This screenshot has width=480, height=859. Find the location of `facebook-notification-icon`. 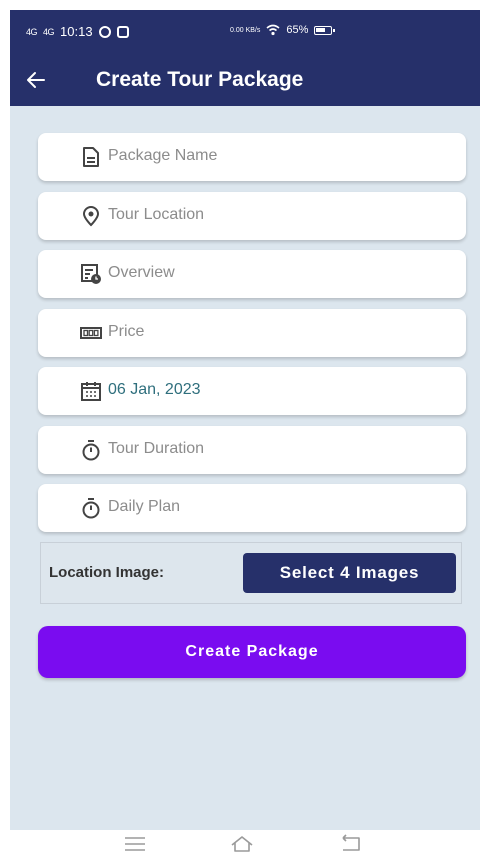

facebook-notification-icon is located at coordinates (122, 31).